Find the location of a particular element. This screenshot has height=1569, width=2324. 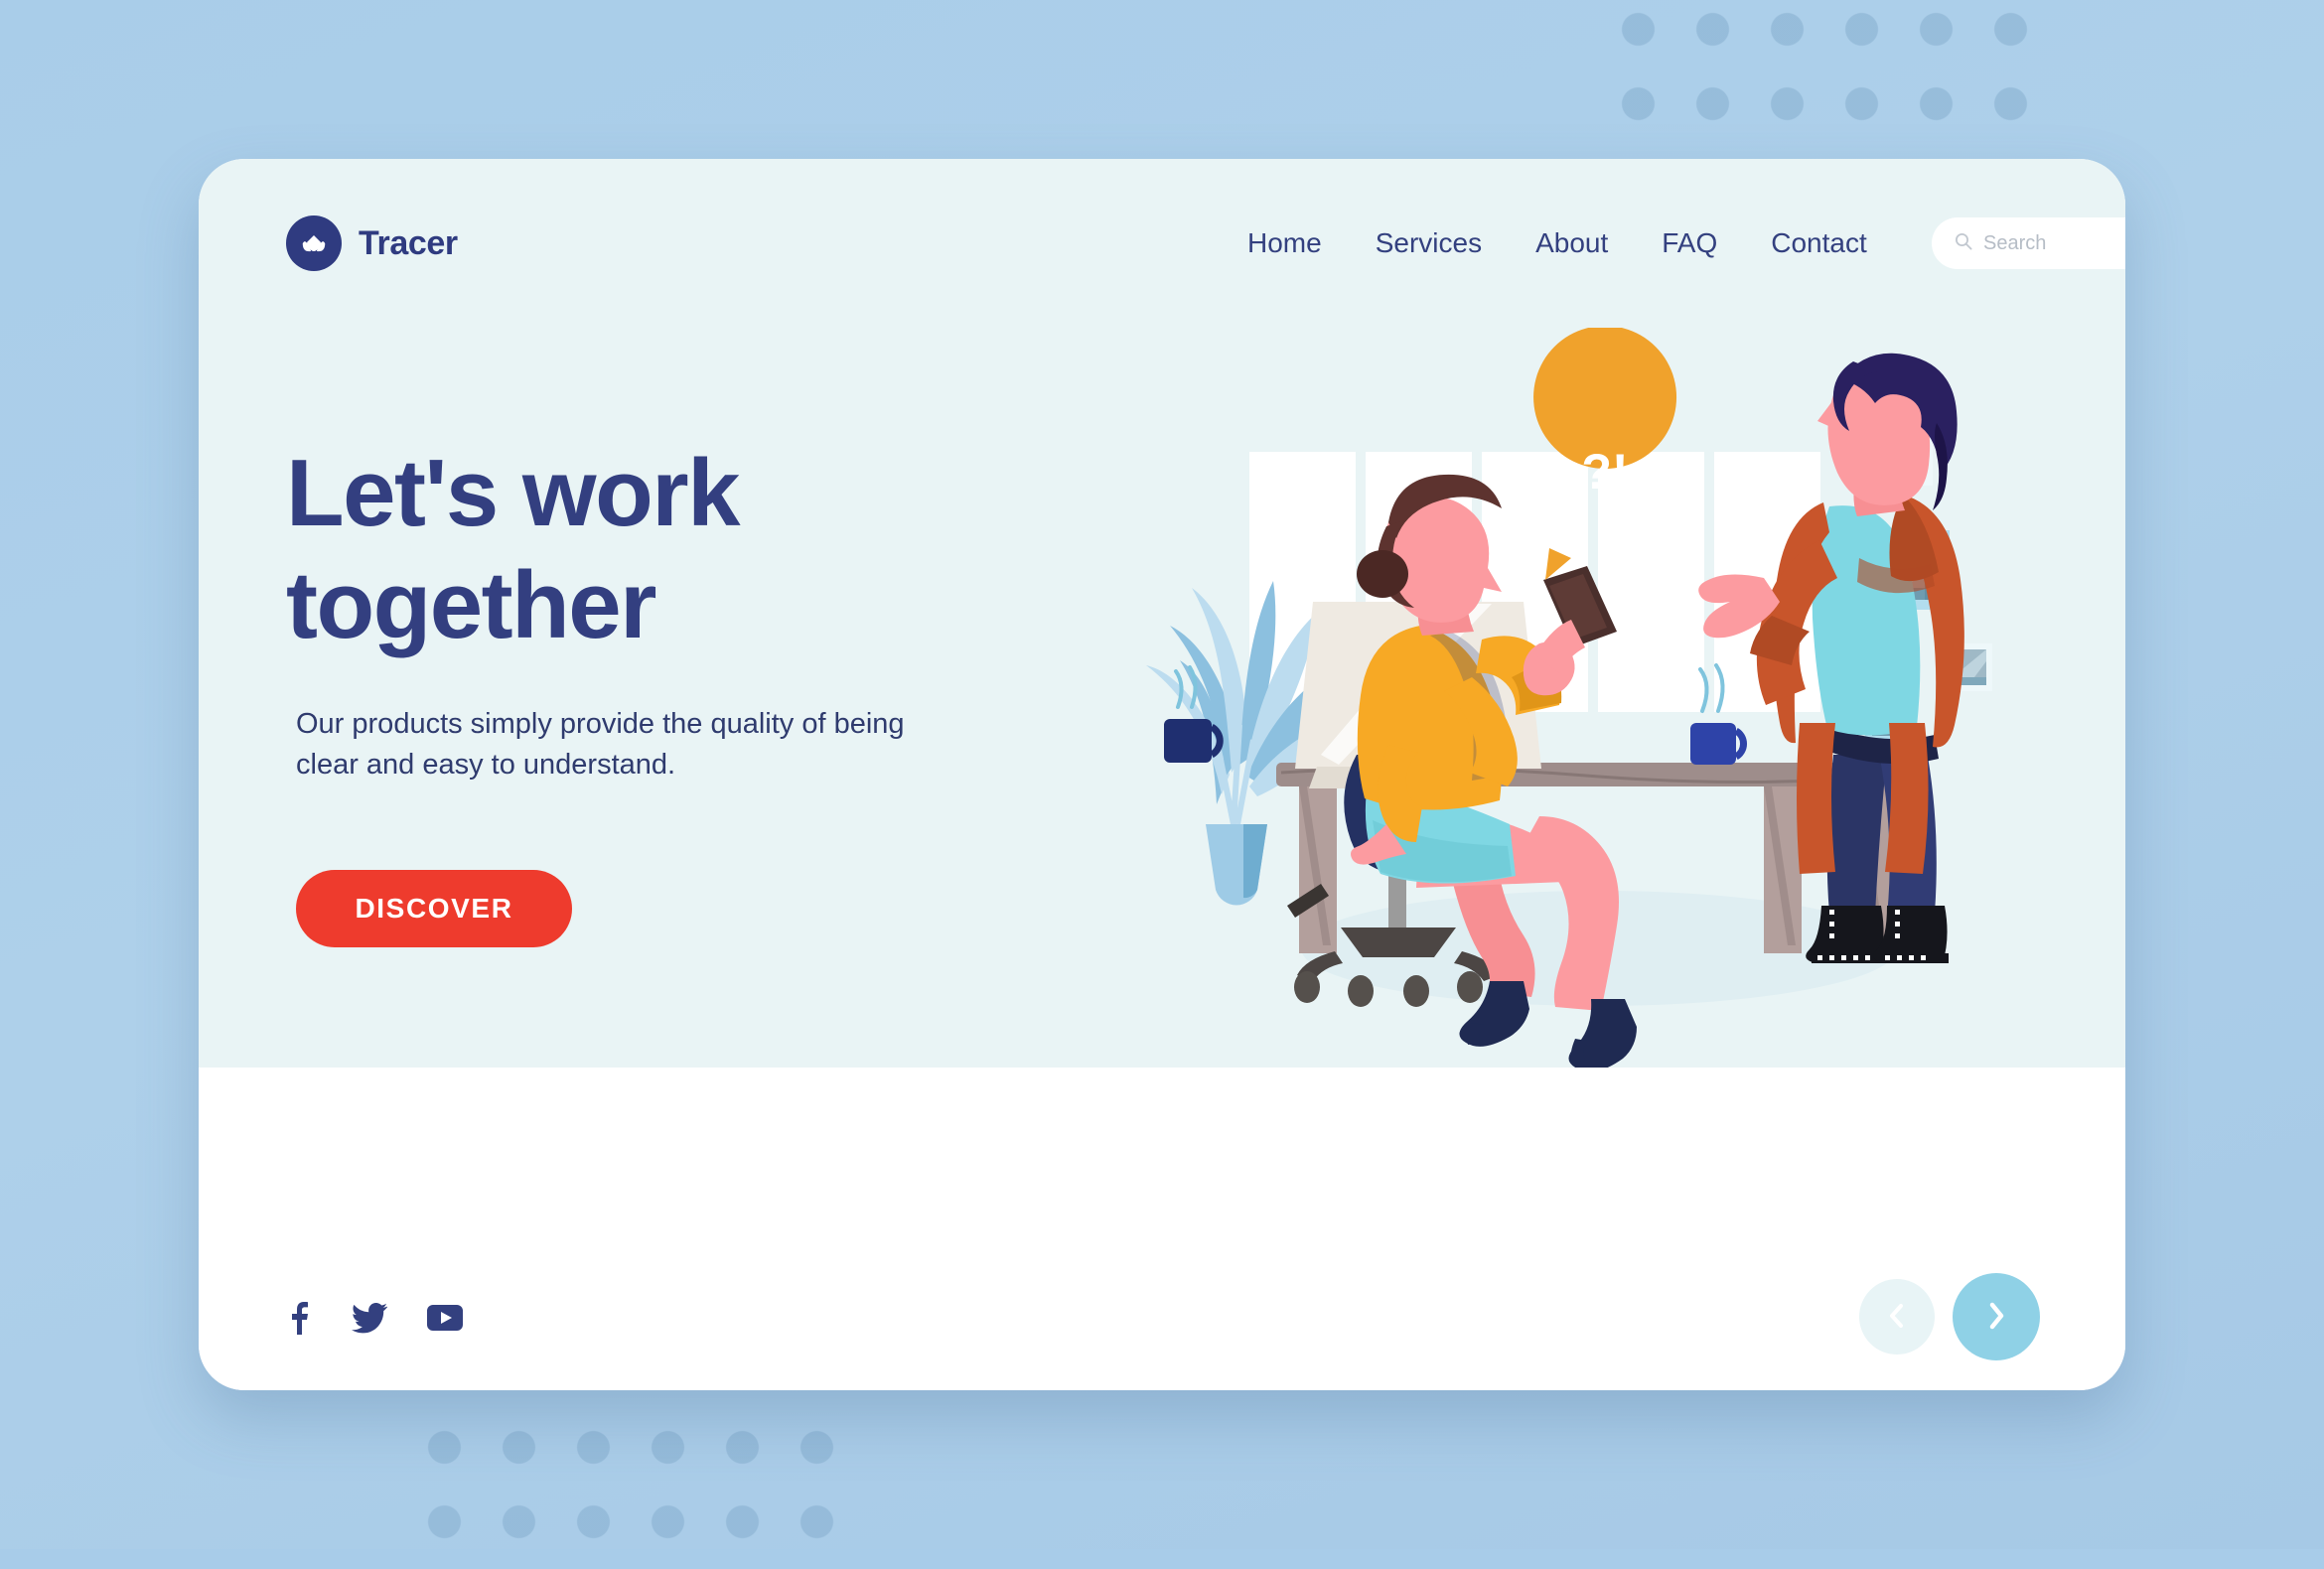

carousel-prev-button is located at coordinates (1897, 1317).